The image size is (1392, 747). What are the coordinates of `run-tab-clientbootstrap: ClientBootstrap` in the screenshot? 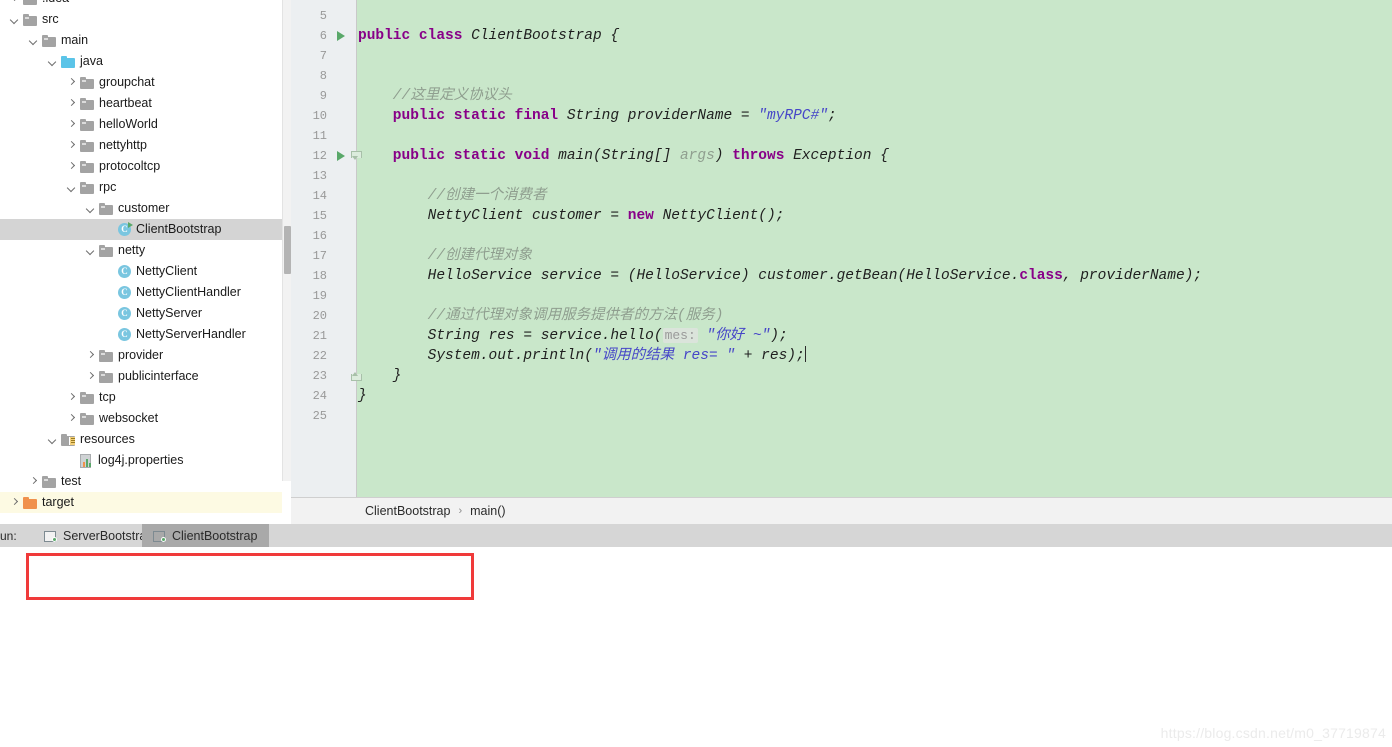 It's located at (206, 535).